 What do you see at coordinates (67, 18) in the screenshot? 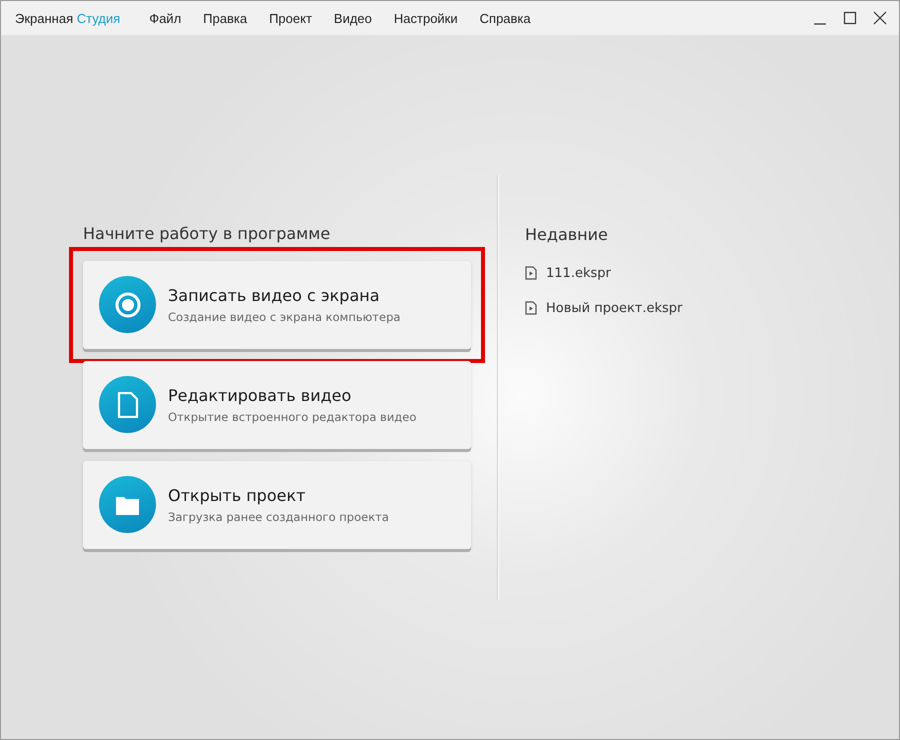
I see `app-title: Экранная Студия` at bounding box center [67, 18].